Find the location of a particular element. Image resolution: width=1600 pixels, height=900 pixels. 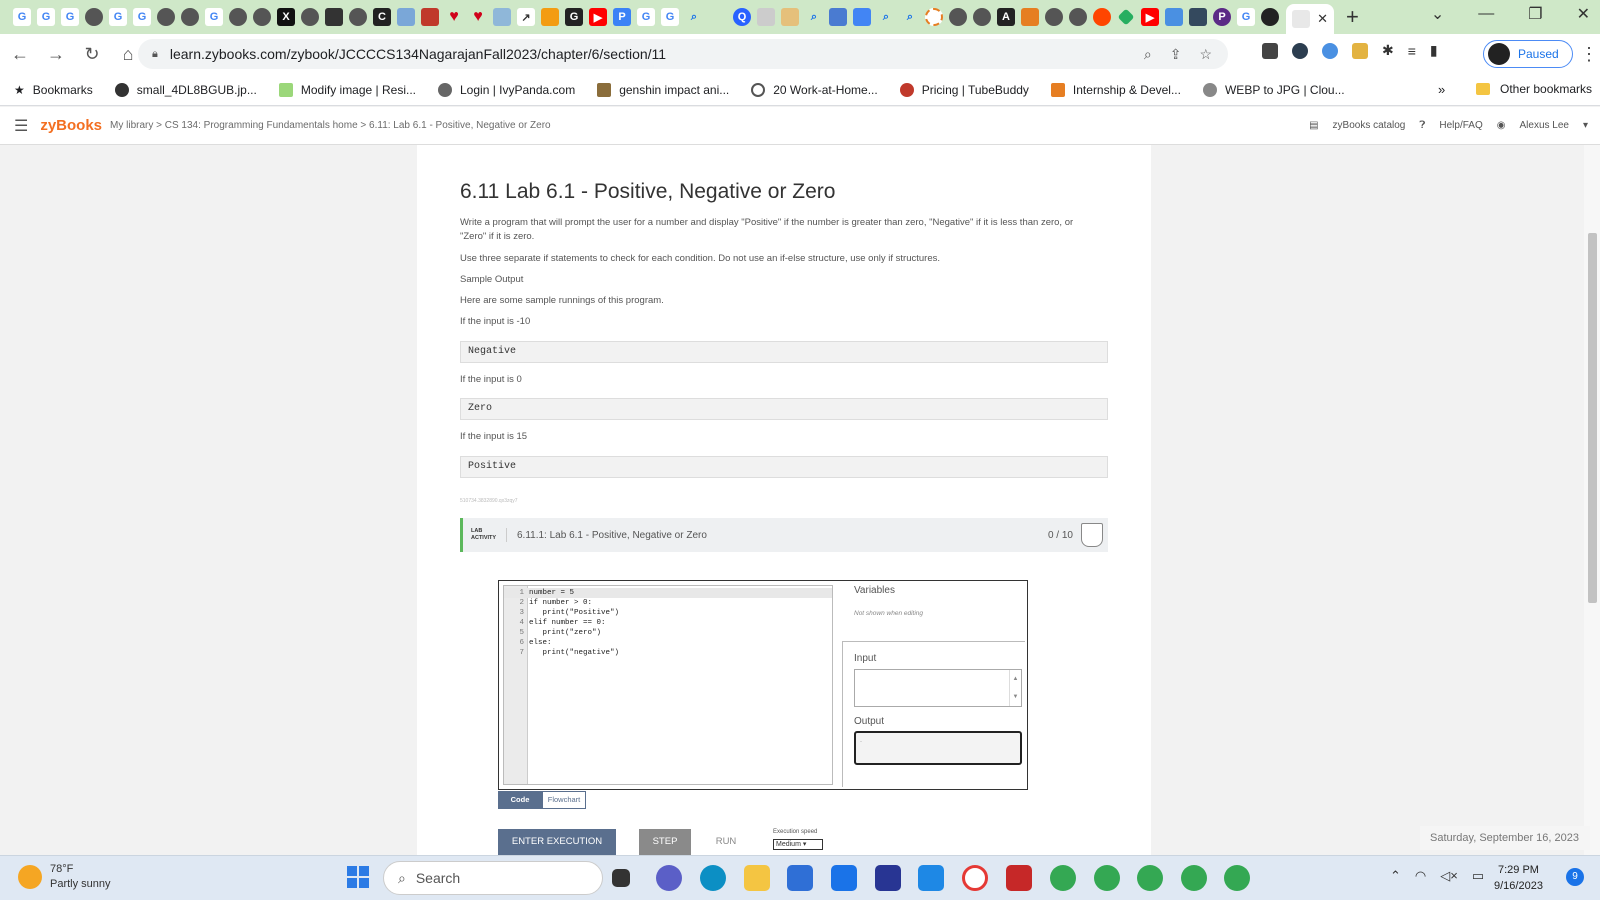

code-line: 2 if number > 0: is located at coordinates (668, 603).